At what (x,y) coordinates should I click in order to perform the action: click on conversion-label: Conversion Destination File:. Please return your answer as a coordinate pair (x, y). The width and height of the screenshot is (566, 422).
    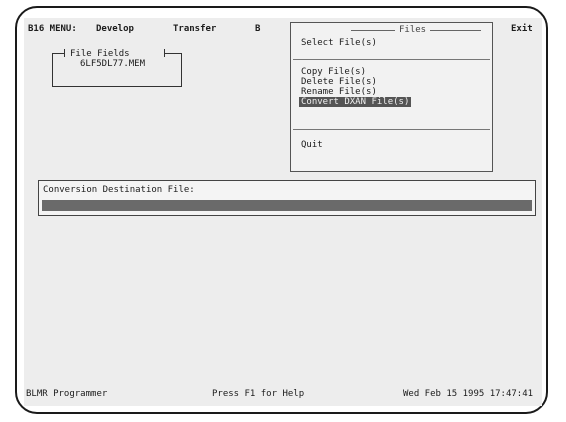
    Looking at the image, I should click on (119, 190).